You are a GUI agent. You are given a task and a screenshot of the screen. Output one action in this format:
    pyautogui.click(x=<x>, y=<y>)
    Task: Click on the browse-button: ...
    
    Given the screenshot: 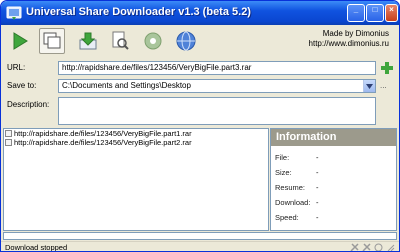 What is the action you would take?
    pyautogui.click(x=383, y=85)
    